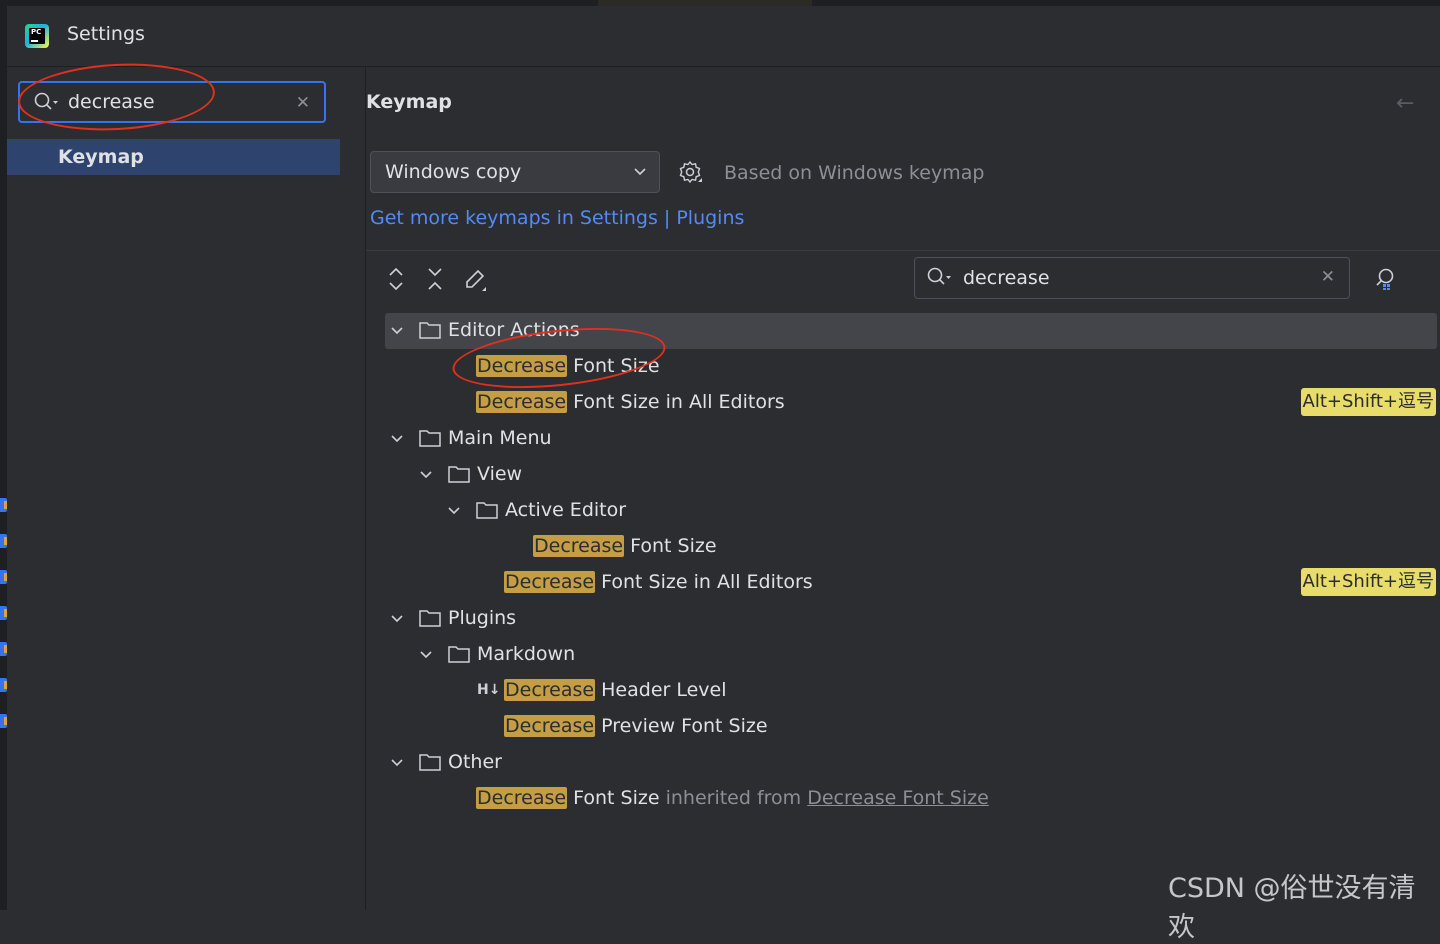 This screenshot has width=1440, height=944. Describe the element at coordinates (898, 798) in the screenshot. I see `inherited-link: Decrease Font Size` at that location.